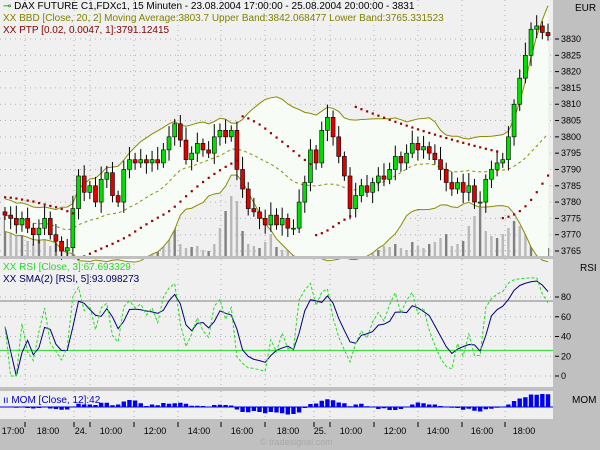 Image resolution: width=600 pixels, height=450 pixels. I want to click on price-tick-label: 3790, so click(571, 169).